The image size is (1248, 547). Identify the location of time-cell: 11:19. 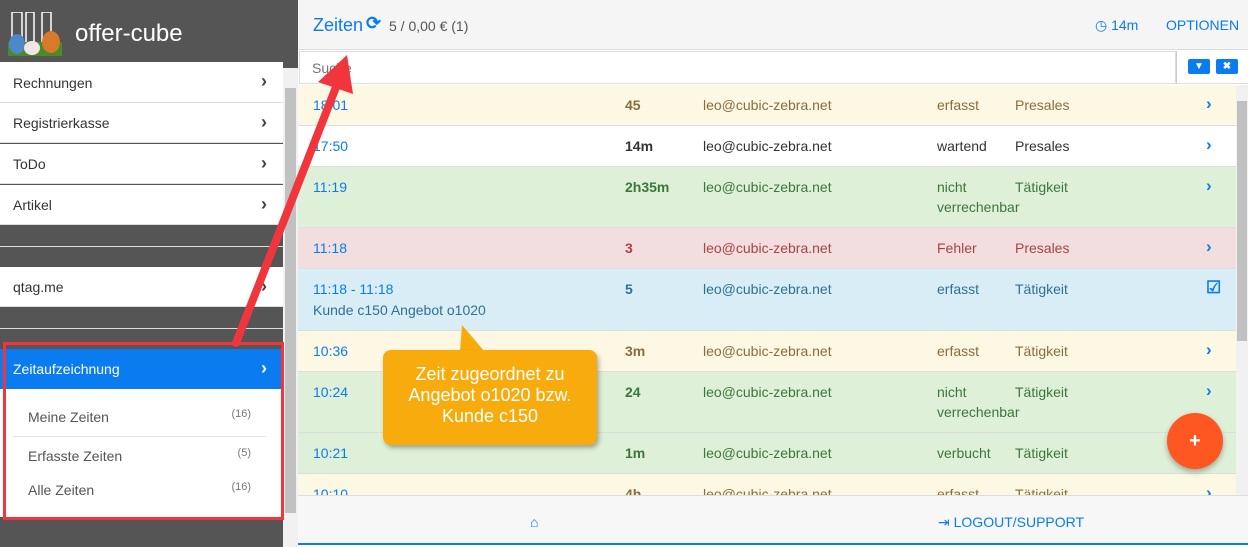
(330, 187).